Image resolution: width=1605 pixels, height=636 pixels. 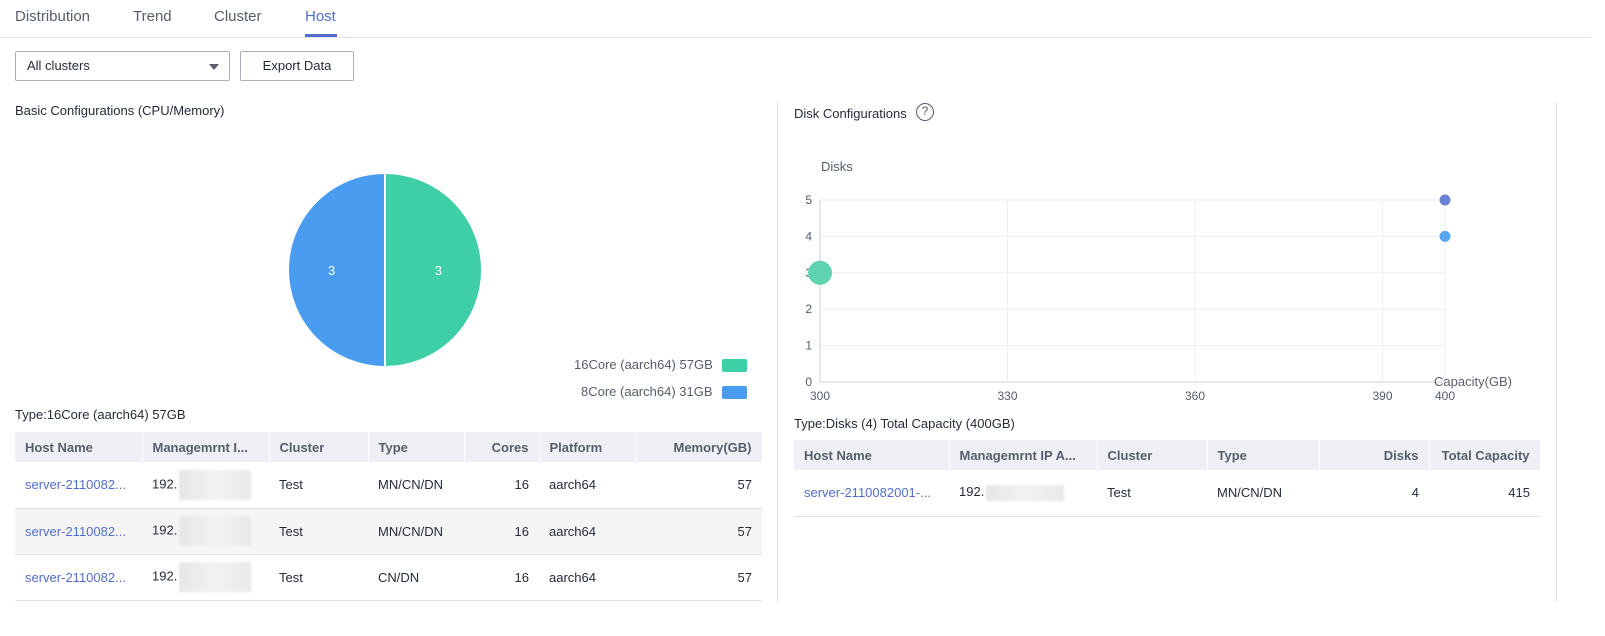 I want to click on disks-cell: 4, so click(x=1374, y=493).